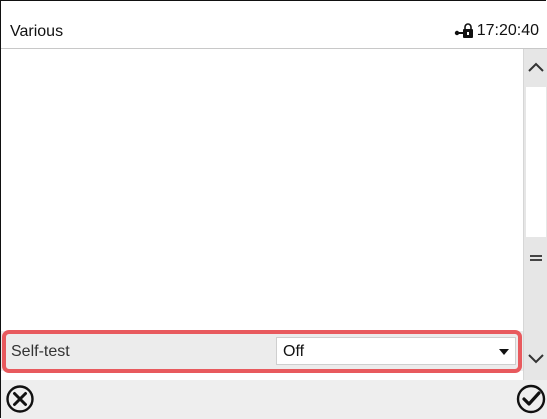 The width and height of the screenshot is (547, 419). I want to click on scroll-up-button, so click(535, 67).